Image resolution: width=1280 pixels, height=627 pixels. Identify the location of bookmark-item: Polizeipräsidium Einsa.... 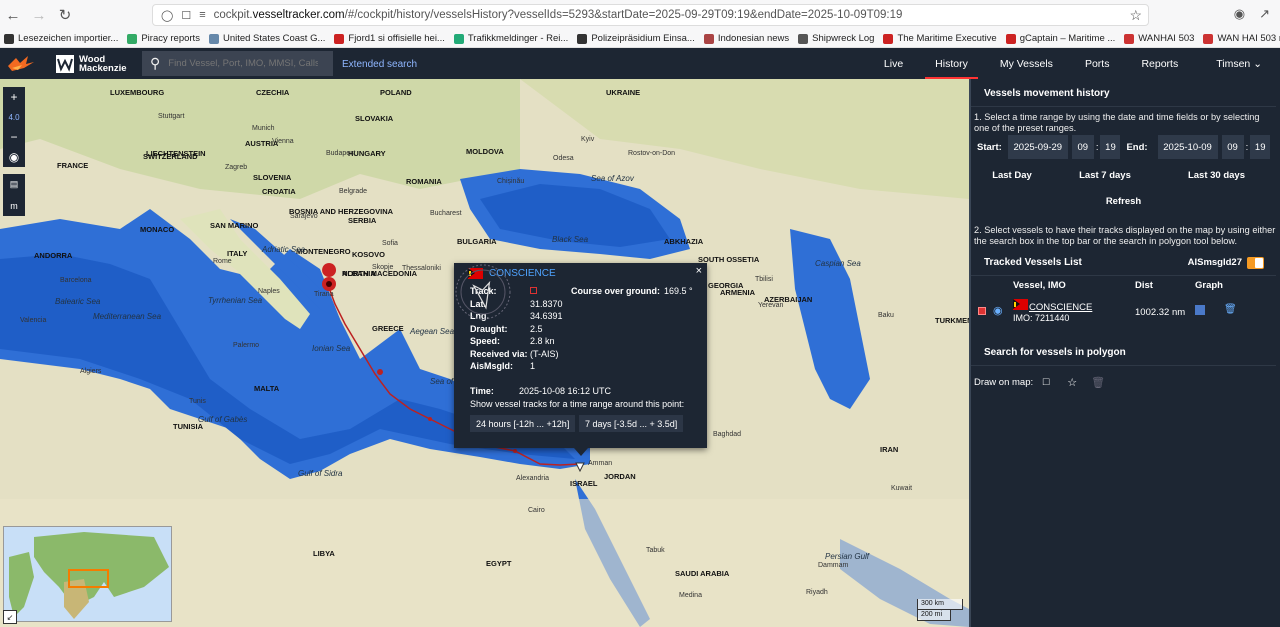
(636, 38).